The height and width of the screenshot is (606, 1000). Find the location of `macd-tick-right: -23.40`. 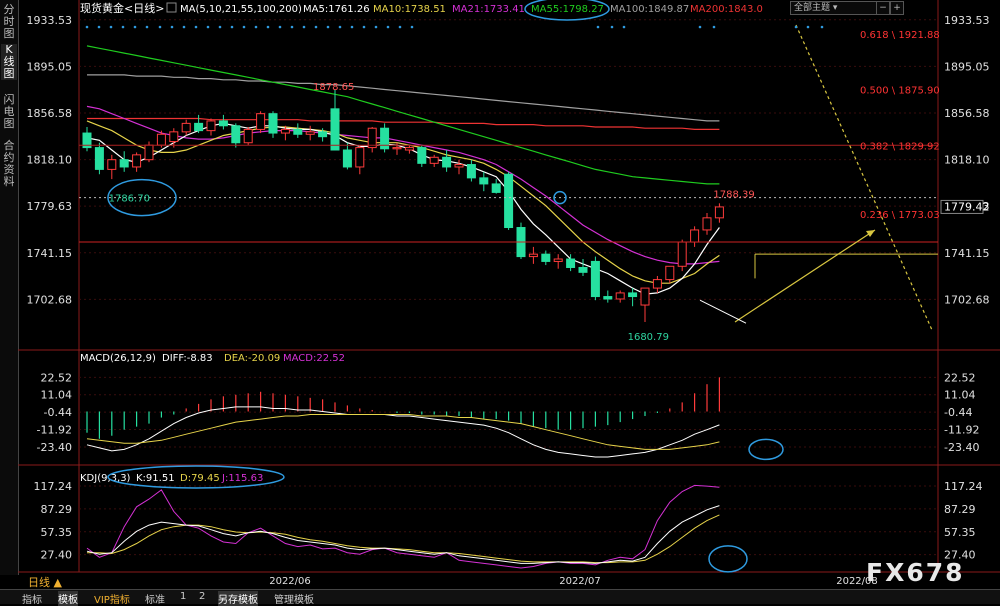

macd-tick-right: -23.40 is located at coordinates (961, 447).